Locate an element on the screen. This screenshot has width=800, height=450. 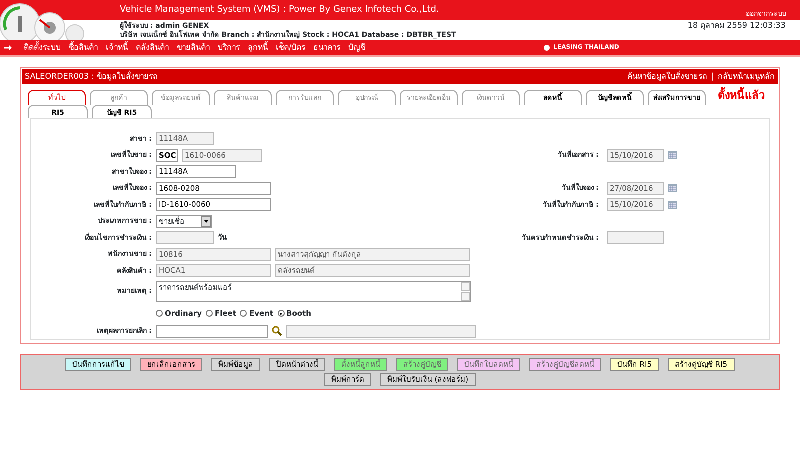
status-label: ตั้งหนี้แล้ว is located at coordinates (741, 96).